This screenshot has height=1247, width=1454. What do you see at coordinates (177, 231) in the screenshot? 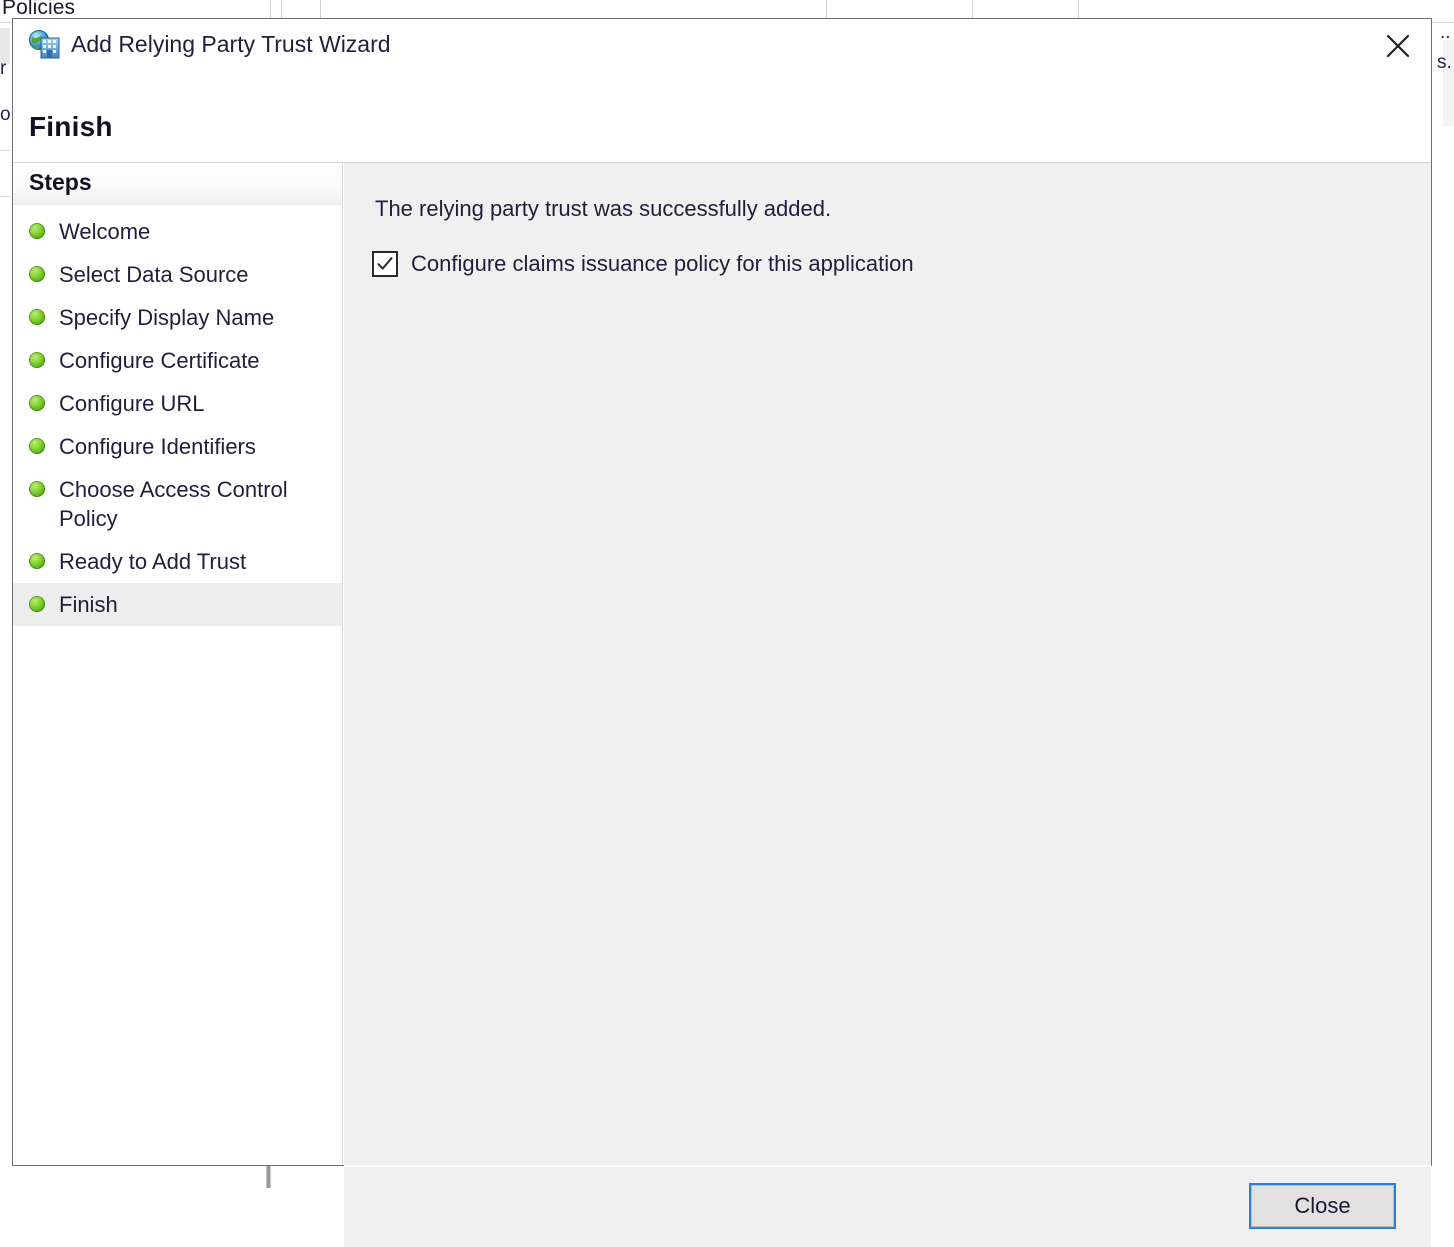
I see `sidebar-step-welcome: Welcome` at bounding box center [177, 231].